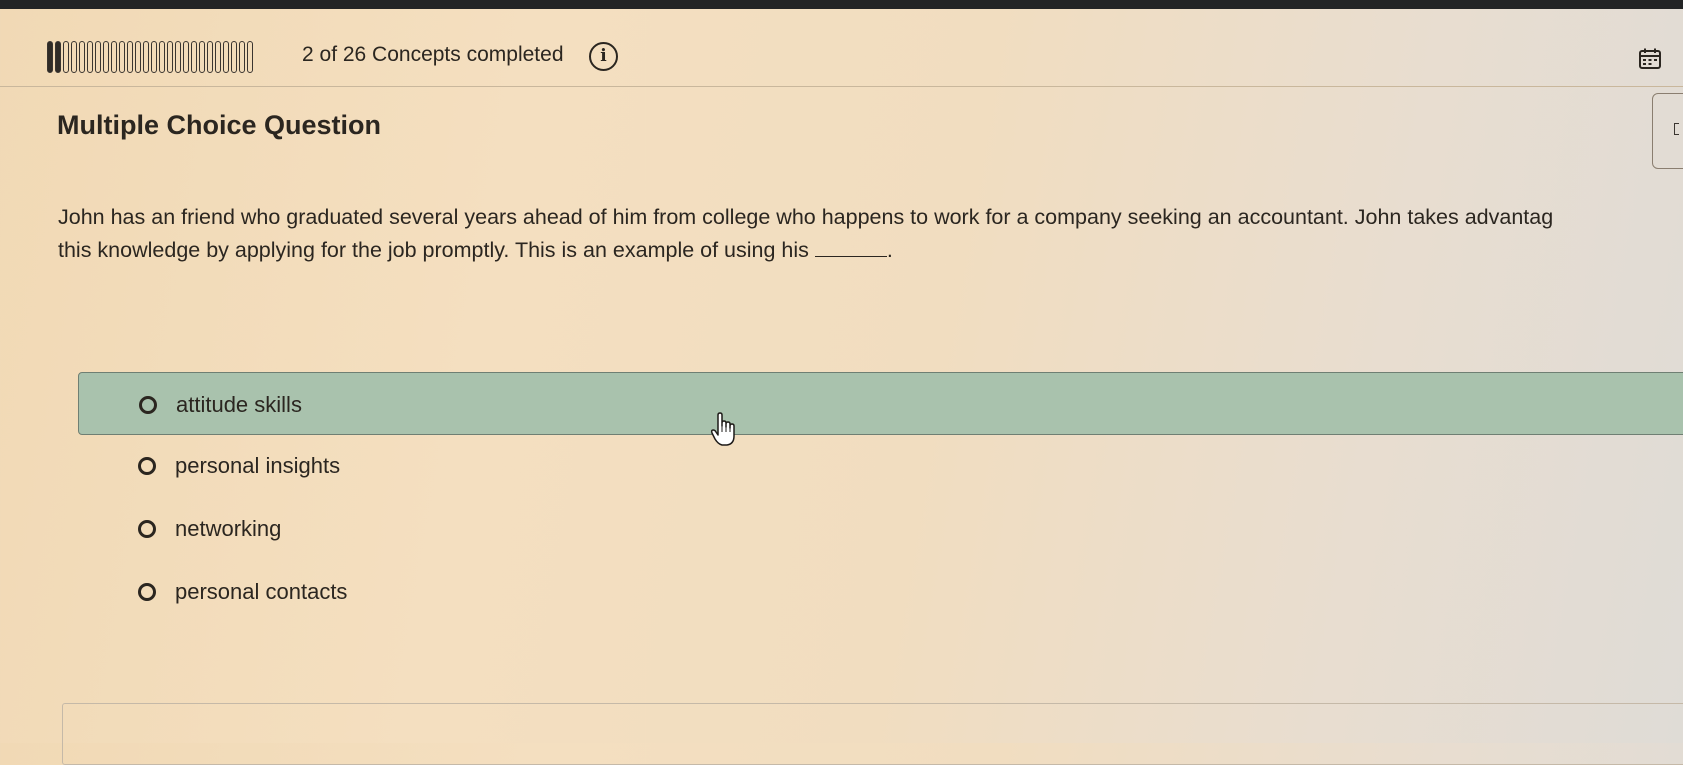 This screenshot has width=1683, height=765. I want to click on choice-label: personal contacts, so click(261, 591).